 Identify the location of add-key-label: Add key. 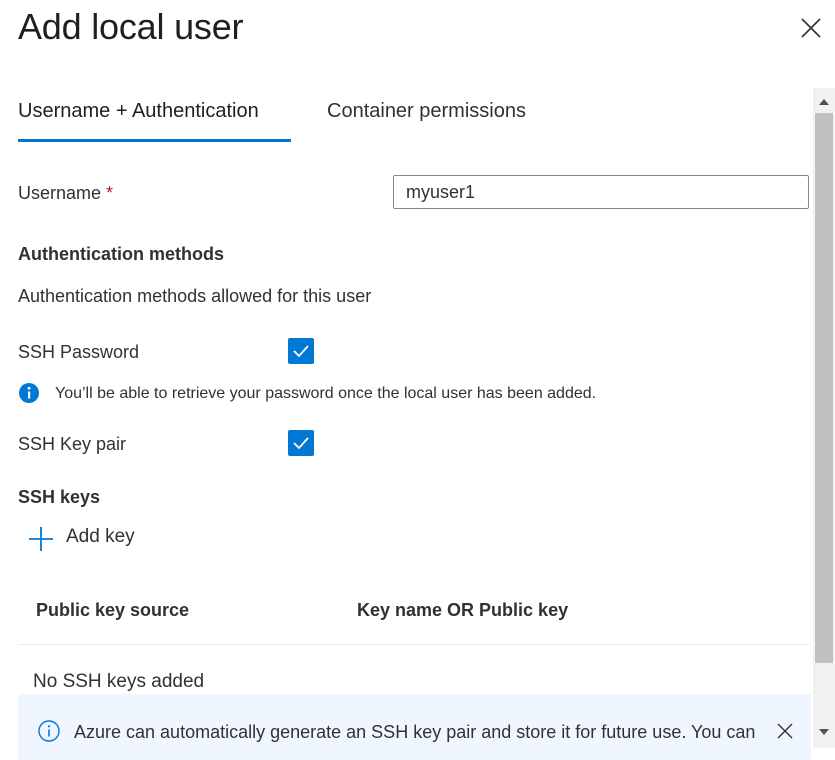
(100, 536).